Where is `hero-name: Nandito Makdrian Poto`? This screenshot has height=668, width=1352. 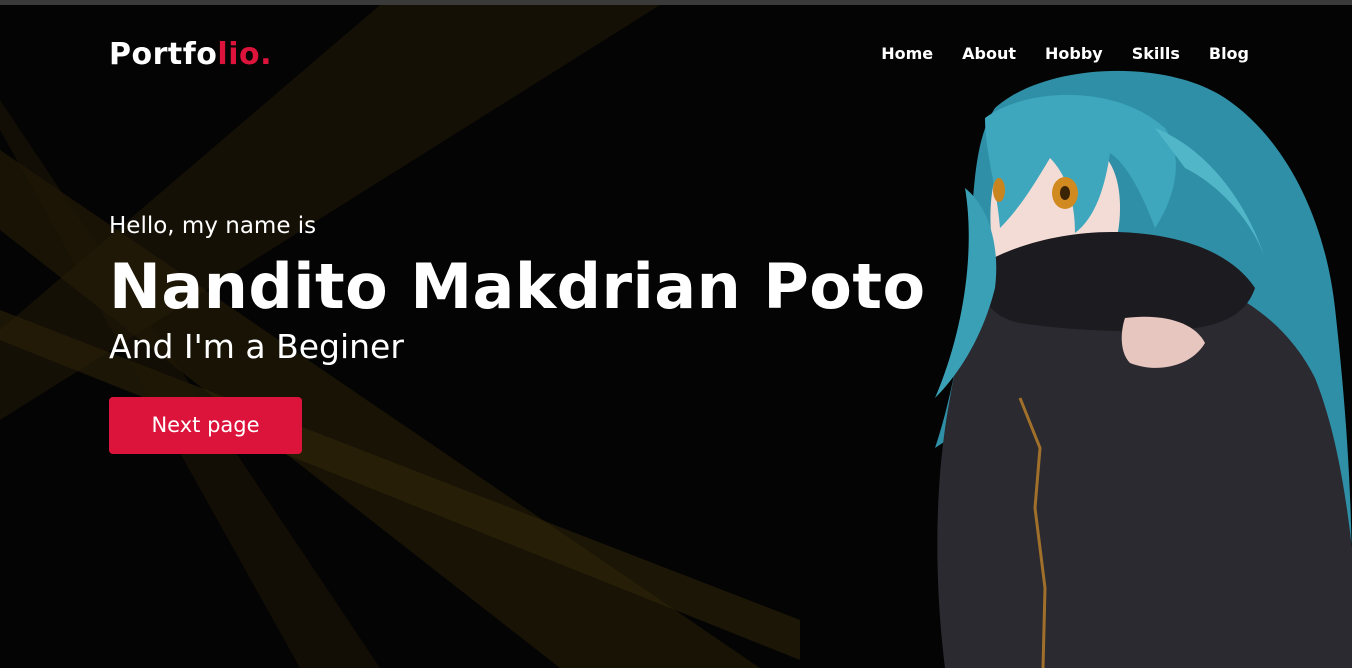 hero-name: Nandito Makdrian Poto is located at coordinates (517, 286).